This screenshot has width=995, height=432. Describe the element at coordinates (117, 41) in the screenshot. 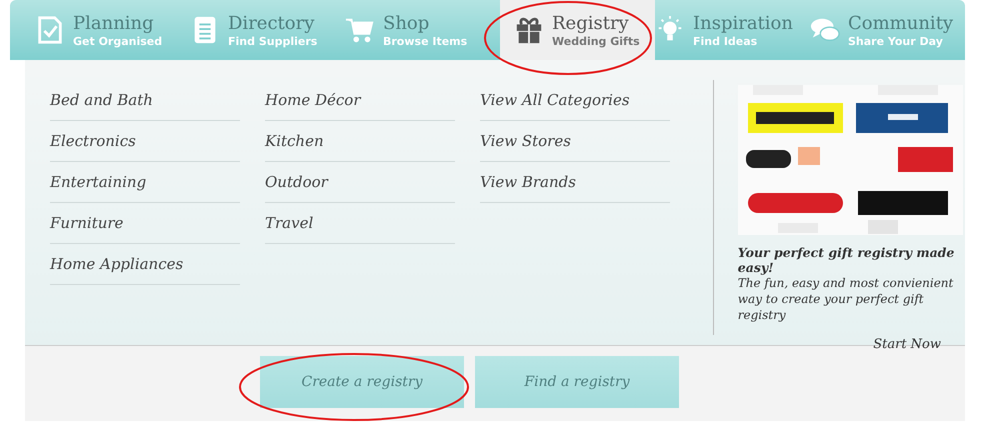

I see `tab-subtitle: Get Organised` at that location.